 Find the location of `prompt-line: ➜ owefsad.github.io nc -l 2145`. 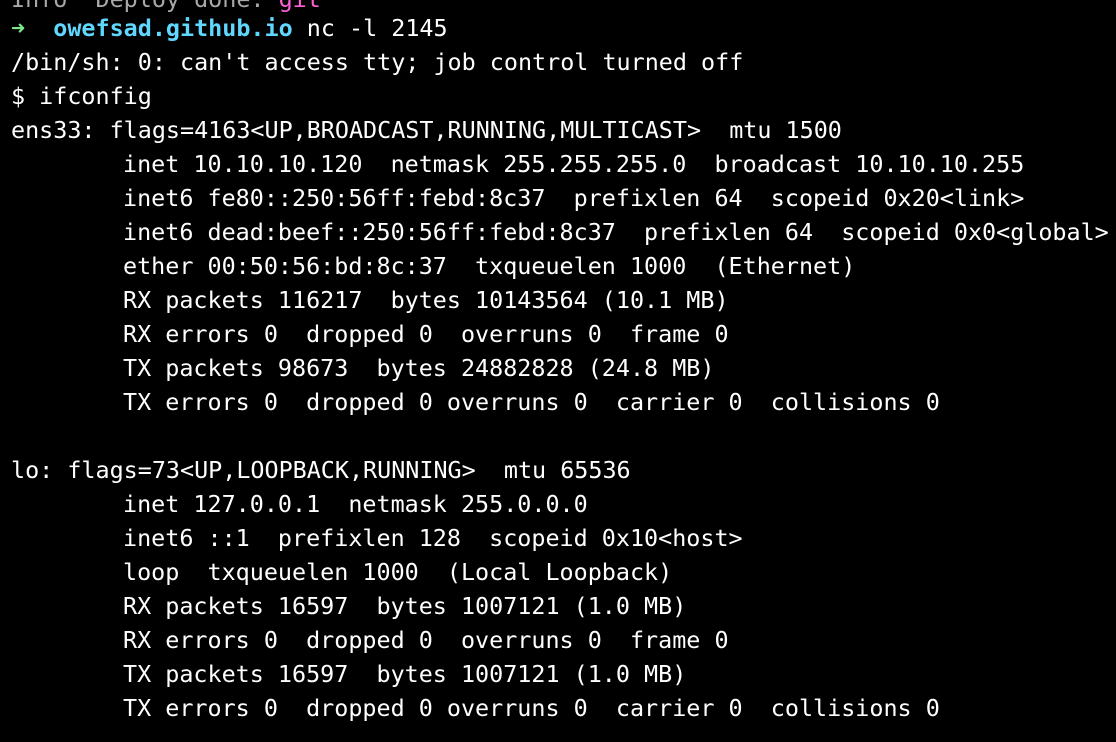

prompt-line: ➜ owefsad.github.io nc -l 2145 is located at coordinates (229, 28).